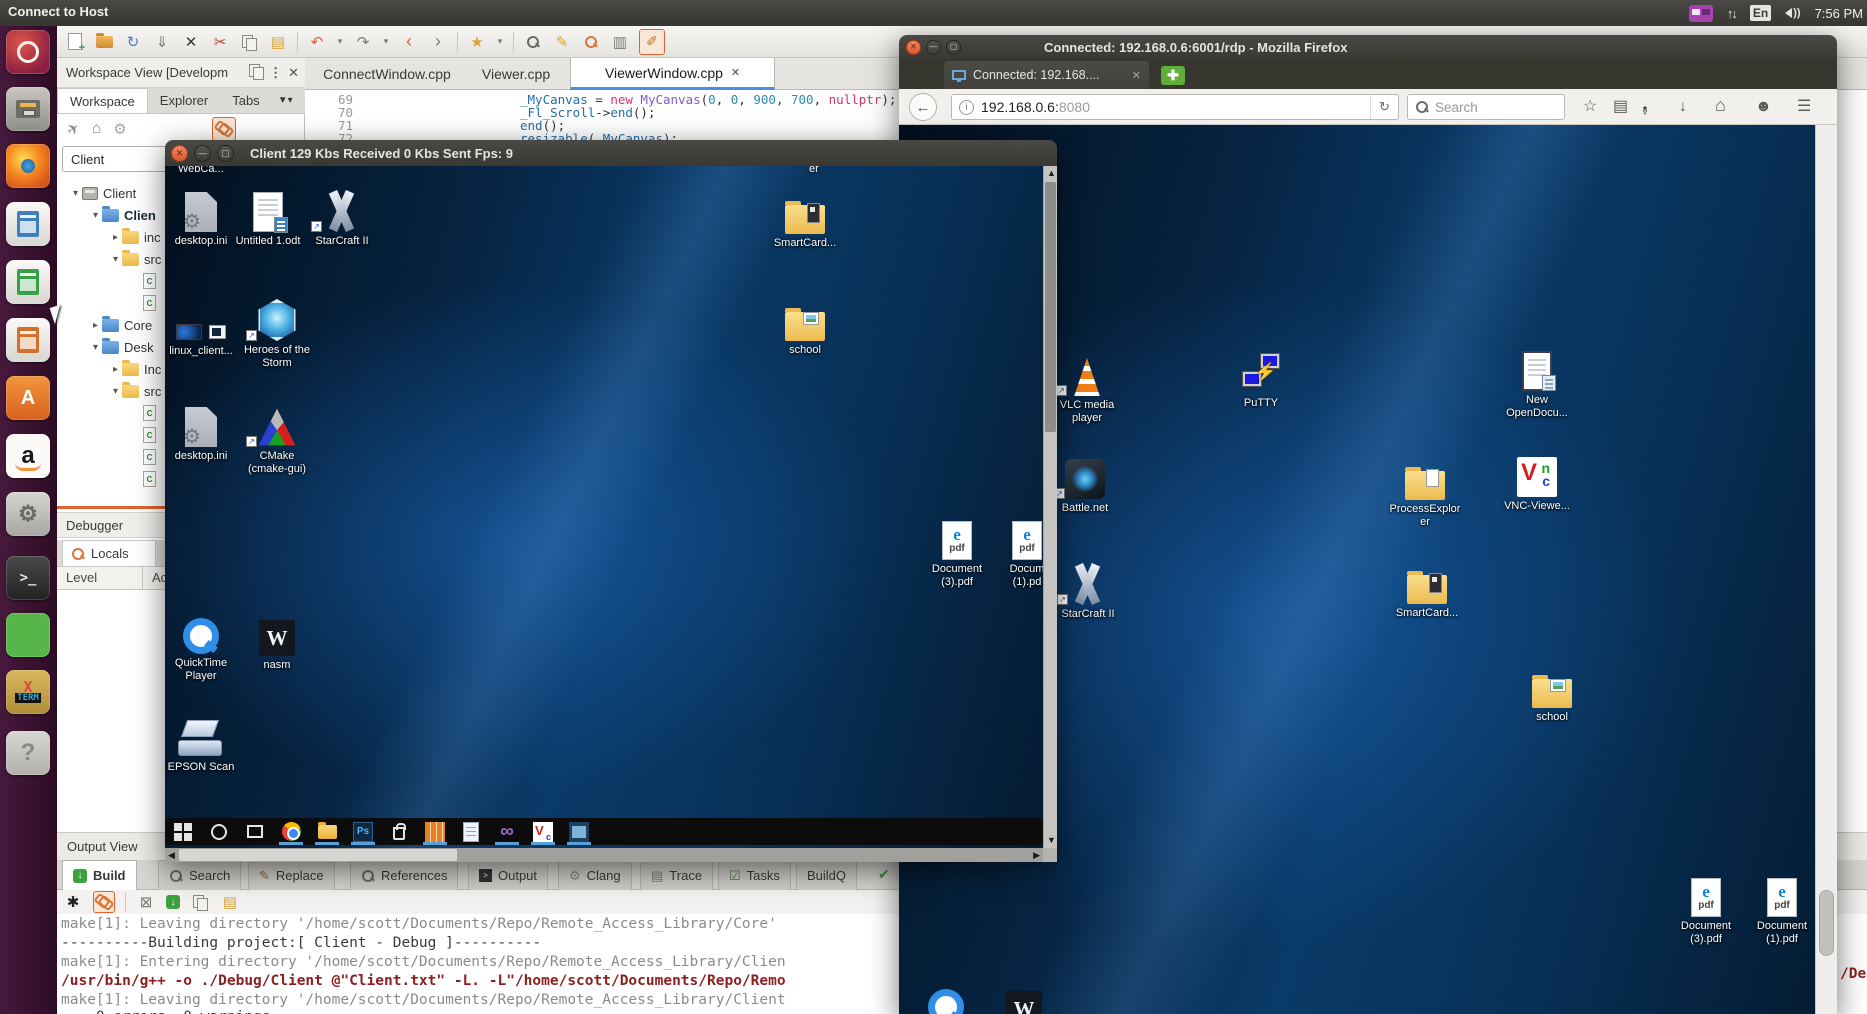  What do you see at coordinates (171, 855) in the screenshot?
I see `scroll-left-icon: ◀` at bounding box center [171, 855].